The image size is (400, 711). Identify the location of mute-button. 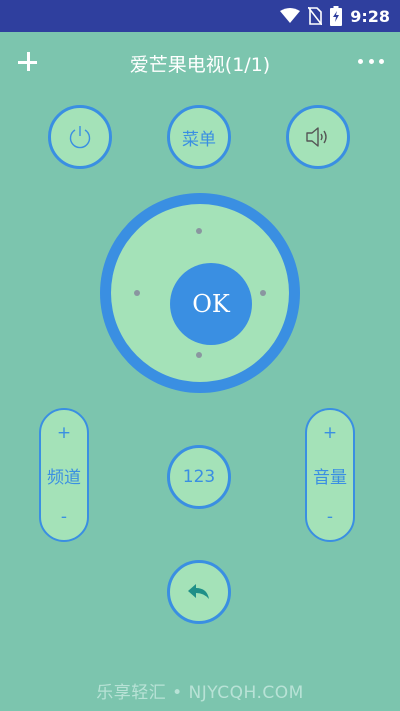
(318, 137).